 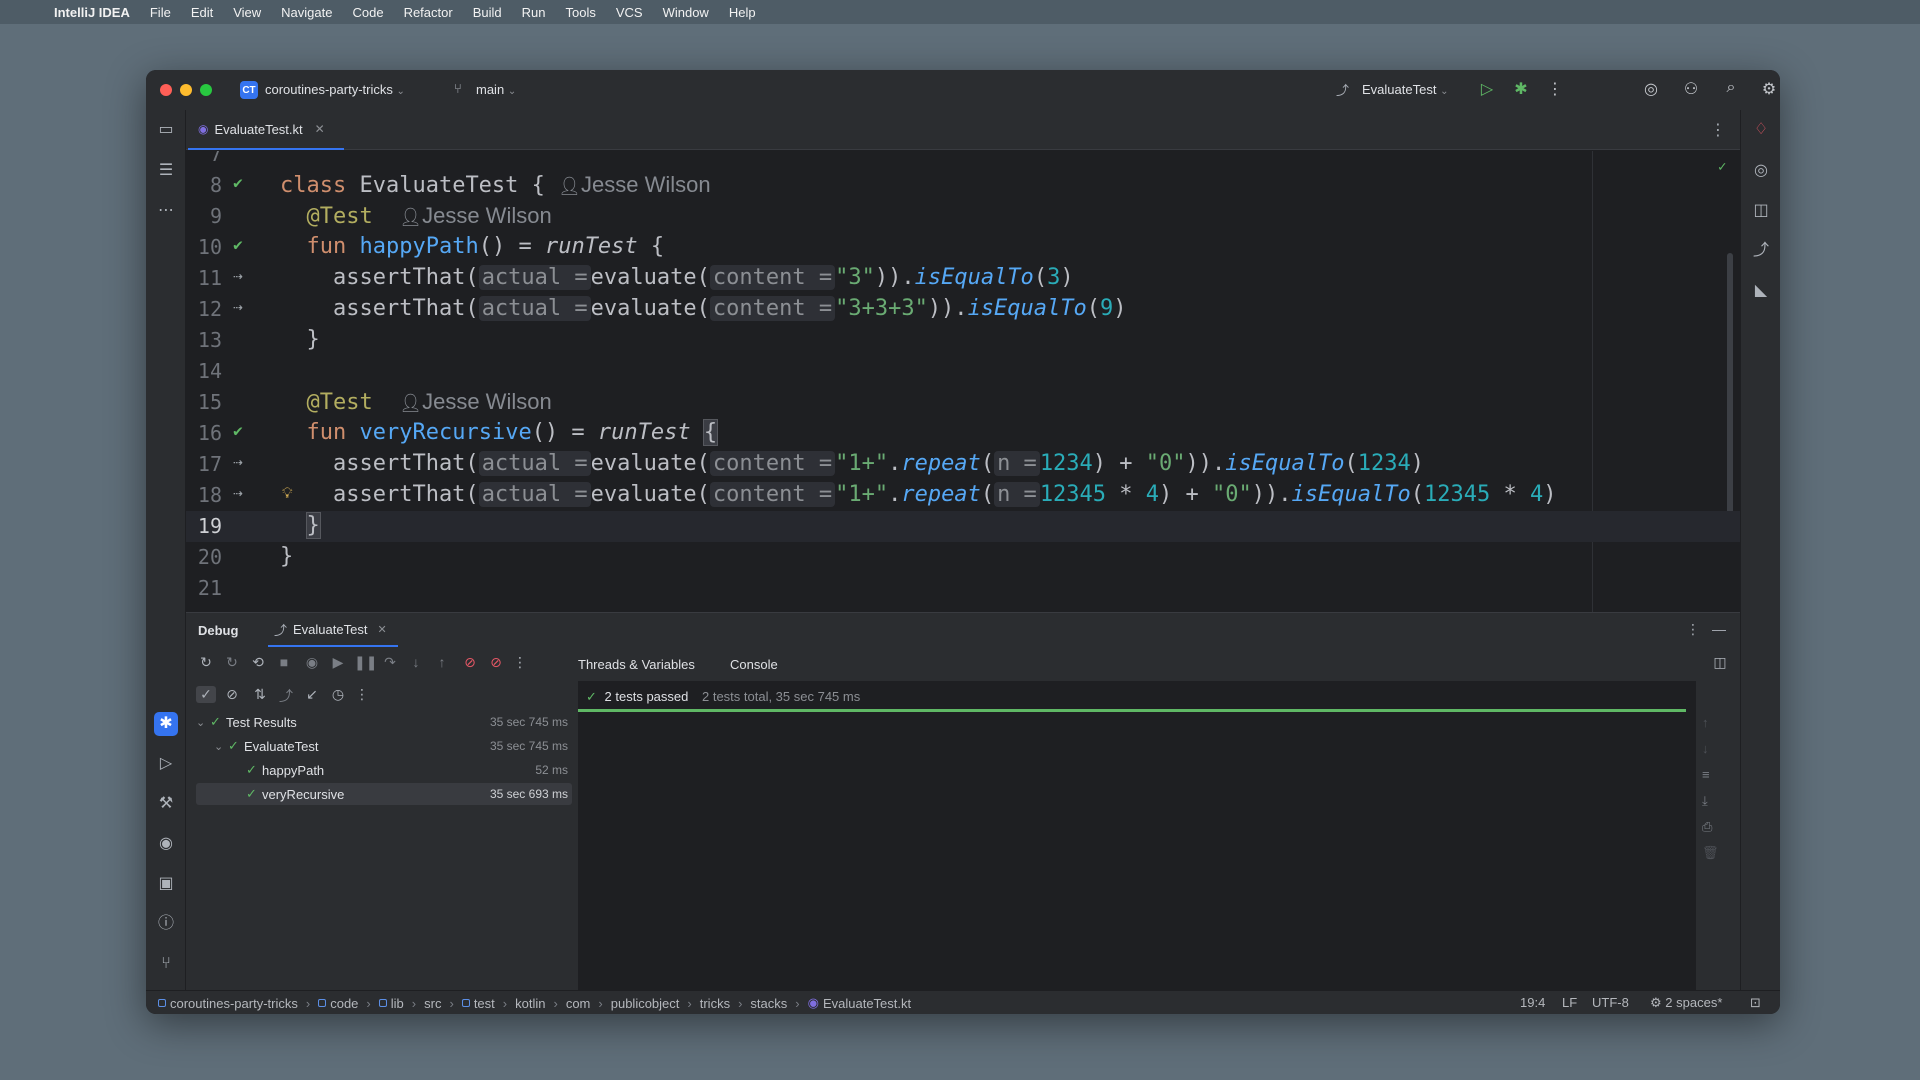 What do you see at coordinates (166, 924) in the screenshot?
I see `problems-icon: ⓘ` at bounding box center [166, 924].